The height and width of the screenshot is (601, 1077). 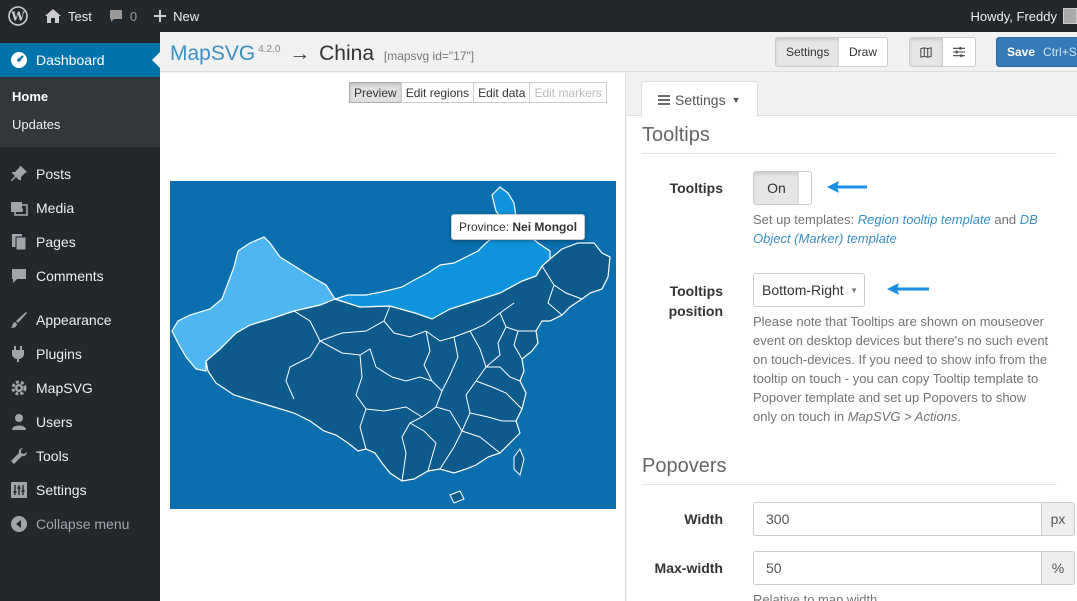 What do you see at coordinates (699, 99) in the screenshot?
I see `tab-settings: Settings ▼` at bounding box center [699, 99].